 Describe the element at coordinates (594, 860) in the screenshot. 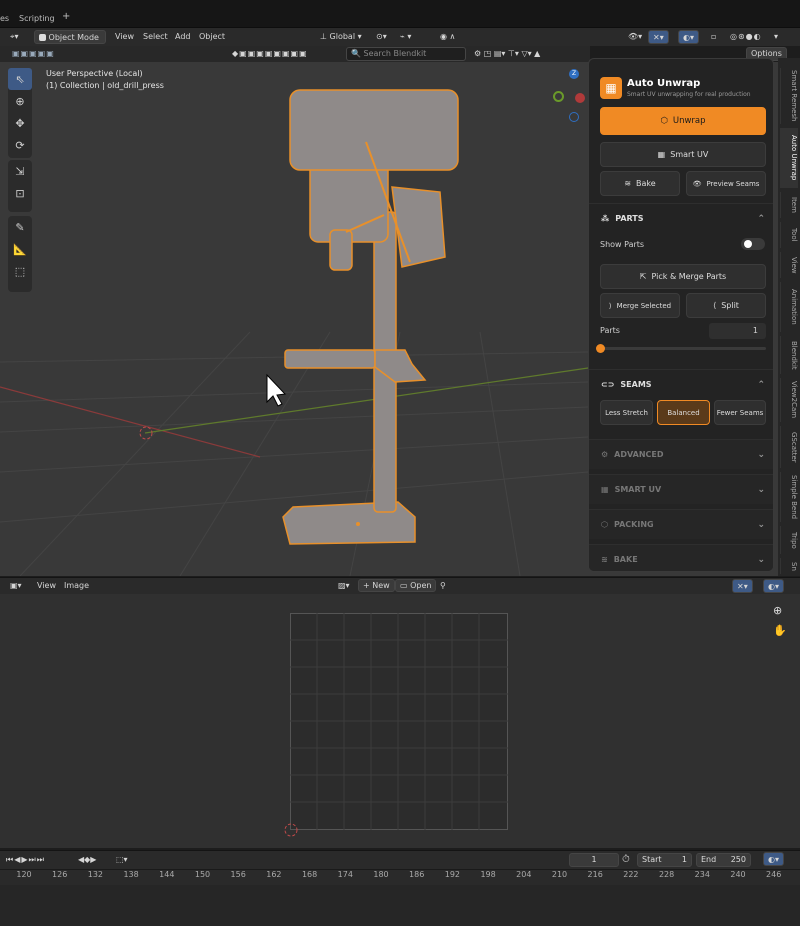

I see `current-frame-field: 1` at that location.